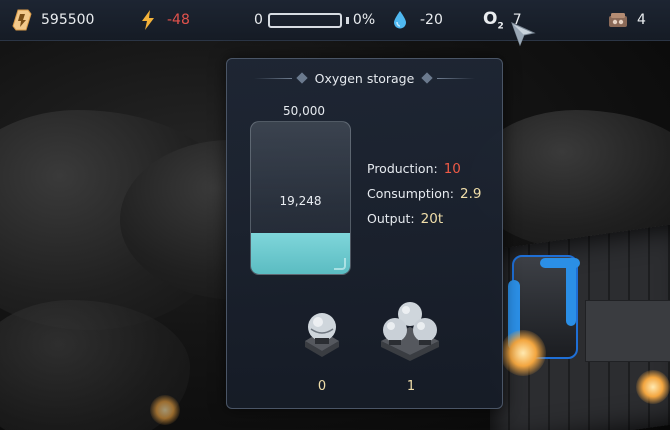  What do you see at coordinates (304, 111) in the screenshot?
I see `capacity-label: 50,000` at bounding box center [304, 111].